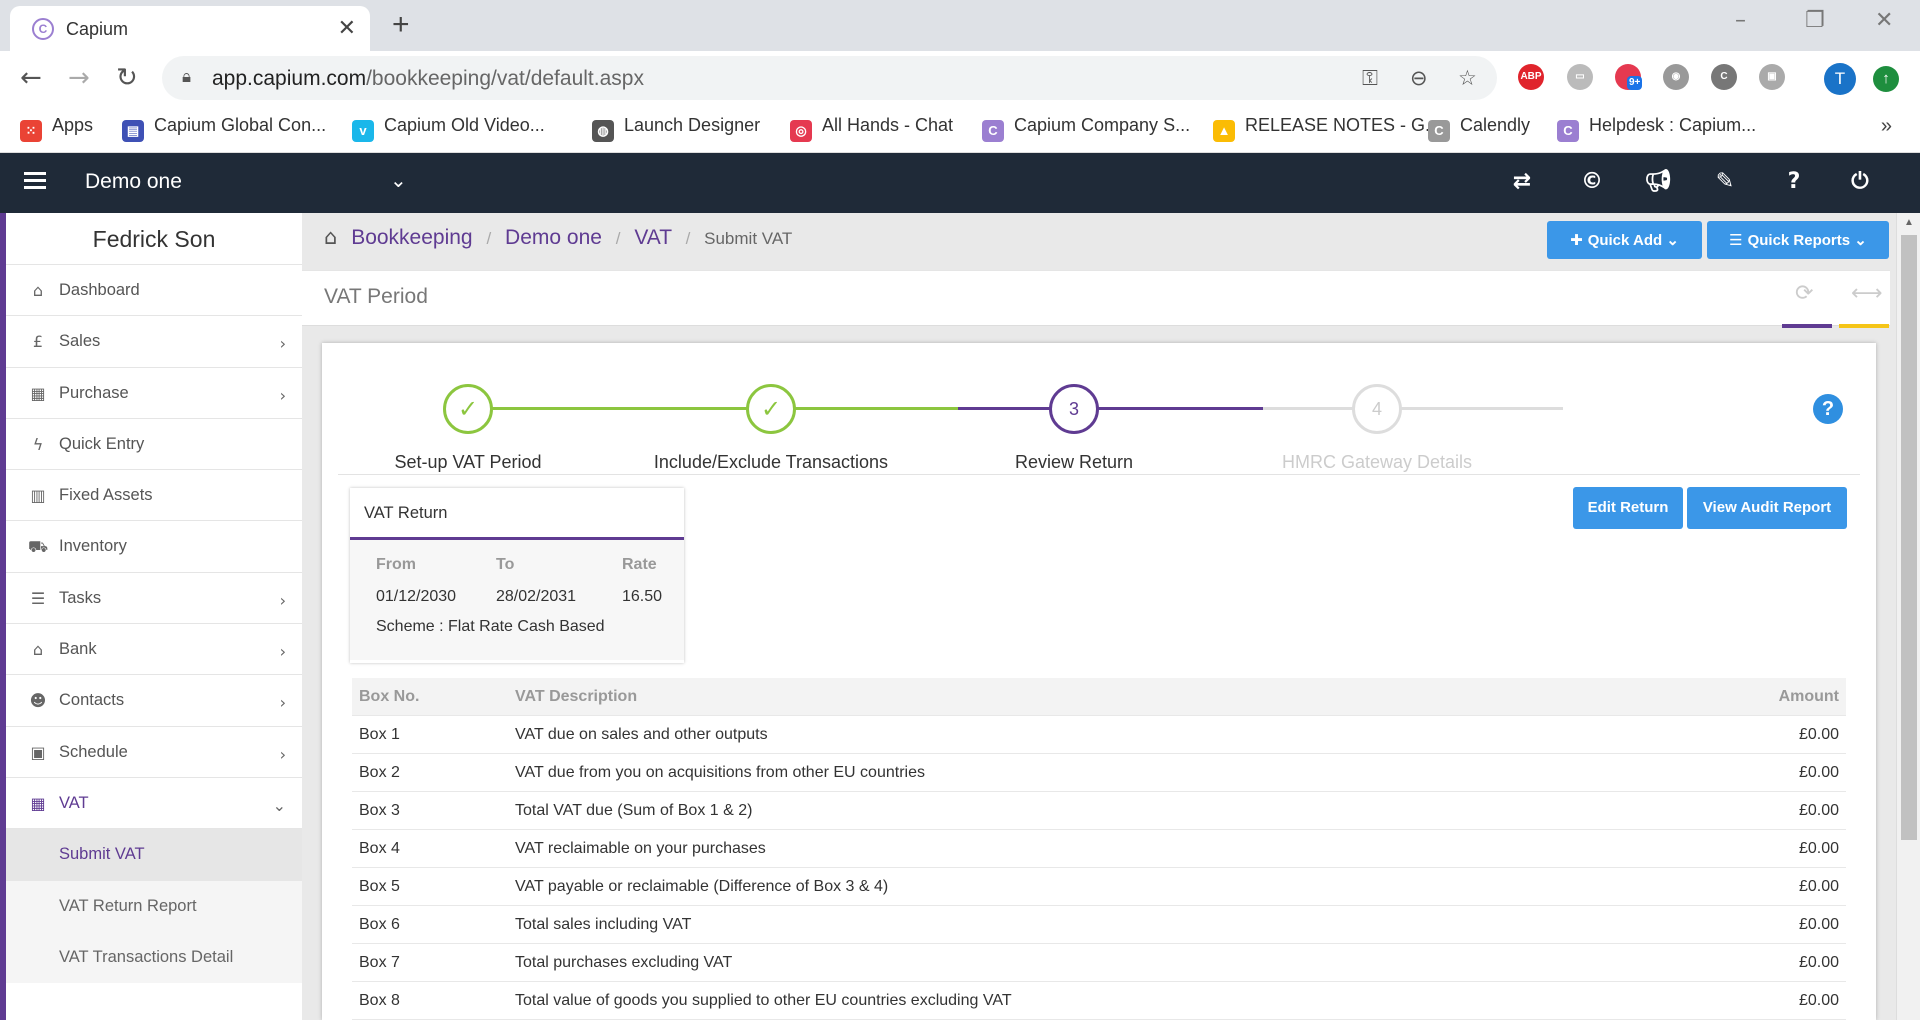 The image size is (1920, 1020). Describe the element at coordinates (576, 697) in the screenshot. I see `column-header-description: VAT Description` at that location.